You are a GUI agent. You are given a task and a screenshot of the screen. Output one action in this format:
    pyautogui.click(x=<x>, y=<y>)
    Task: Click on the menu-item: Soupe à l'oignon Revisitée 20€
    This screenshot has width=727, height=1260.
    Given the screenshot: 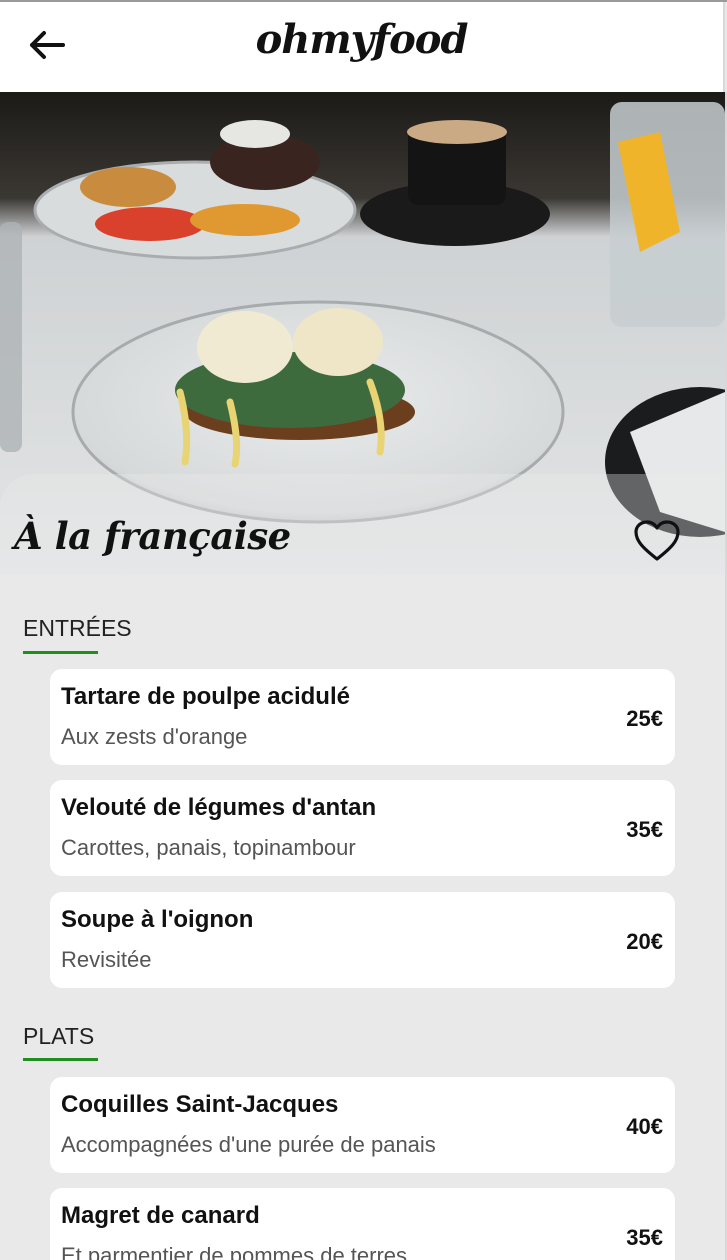 What is the action you would take?
    pyautogui.click(x=362, y=940)
    